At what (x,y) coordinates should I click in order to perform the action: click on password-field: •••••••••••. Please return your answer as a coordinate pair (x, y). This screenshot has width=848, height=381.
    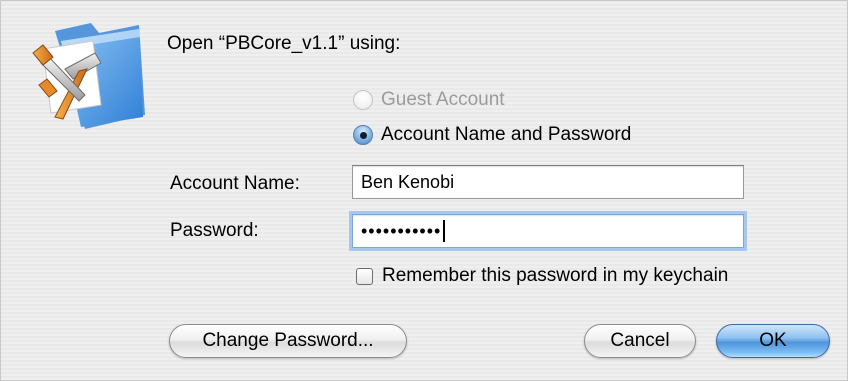
    Looking at the image, I should click on (548, 231).